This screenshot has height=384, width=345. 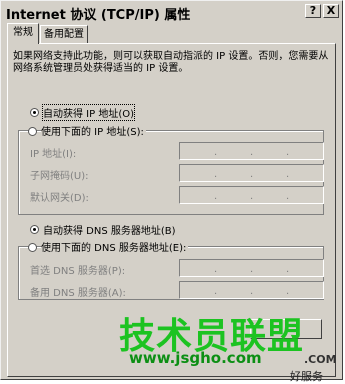 What do you see at coordinates (115, 246) in the screenshot?
I see `manual-dns-label: 使用下面的 DNS 服务器地址(E):` at bounding box center [115, 246].